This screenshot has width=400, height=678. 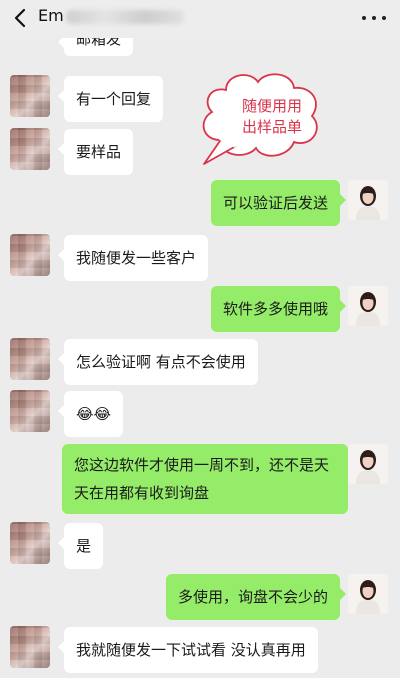 I want to click on more-dots-icon, so click(x=364, y=18).